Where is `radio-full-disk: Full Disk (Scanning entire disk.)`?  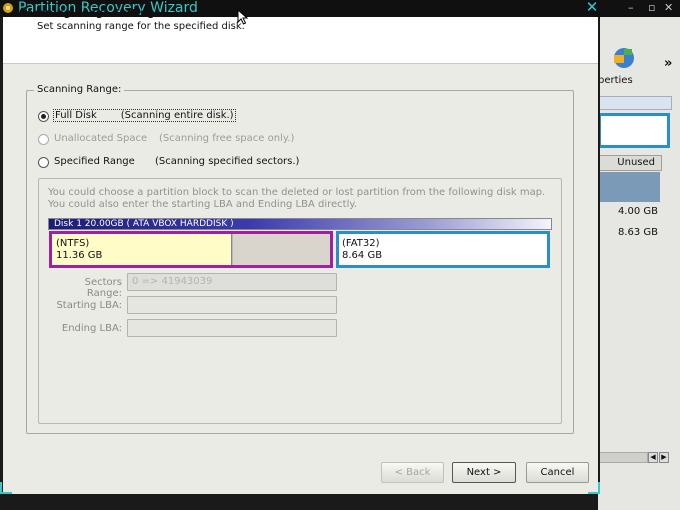 radio-full-disk: Full Disk (Scanning entire disk.) is located at coordinates (158, 117).